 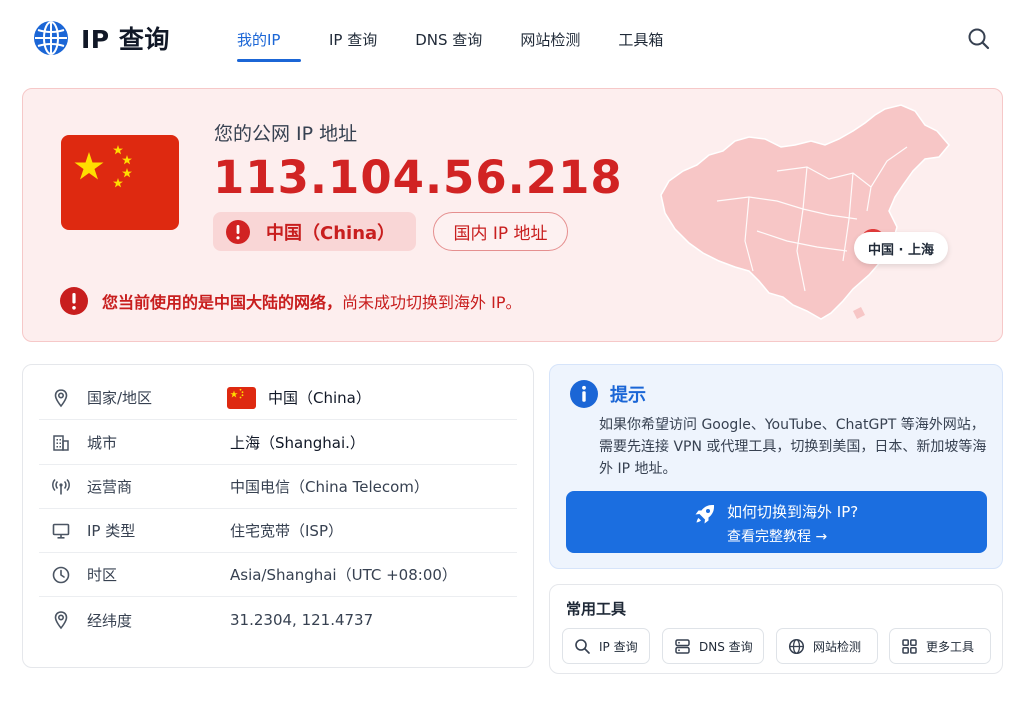 What do you see at coordinates (584, 394) in the screenshot?
I see `info-icon` at bounding box center [584, 394].